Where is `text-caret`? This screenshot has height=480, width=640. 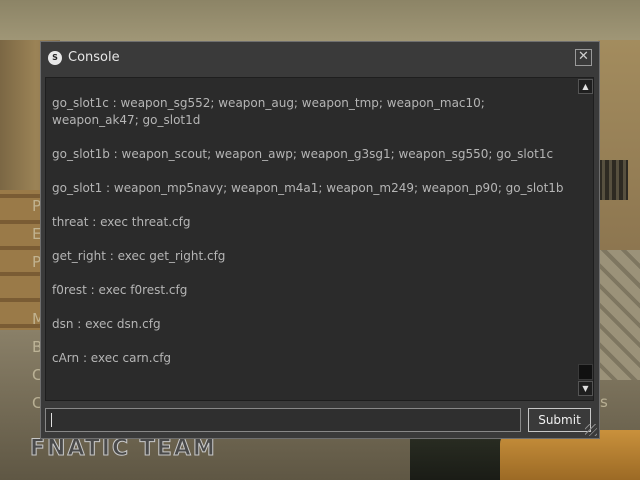 text-caret is located at coordinates (51, 420).